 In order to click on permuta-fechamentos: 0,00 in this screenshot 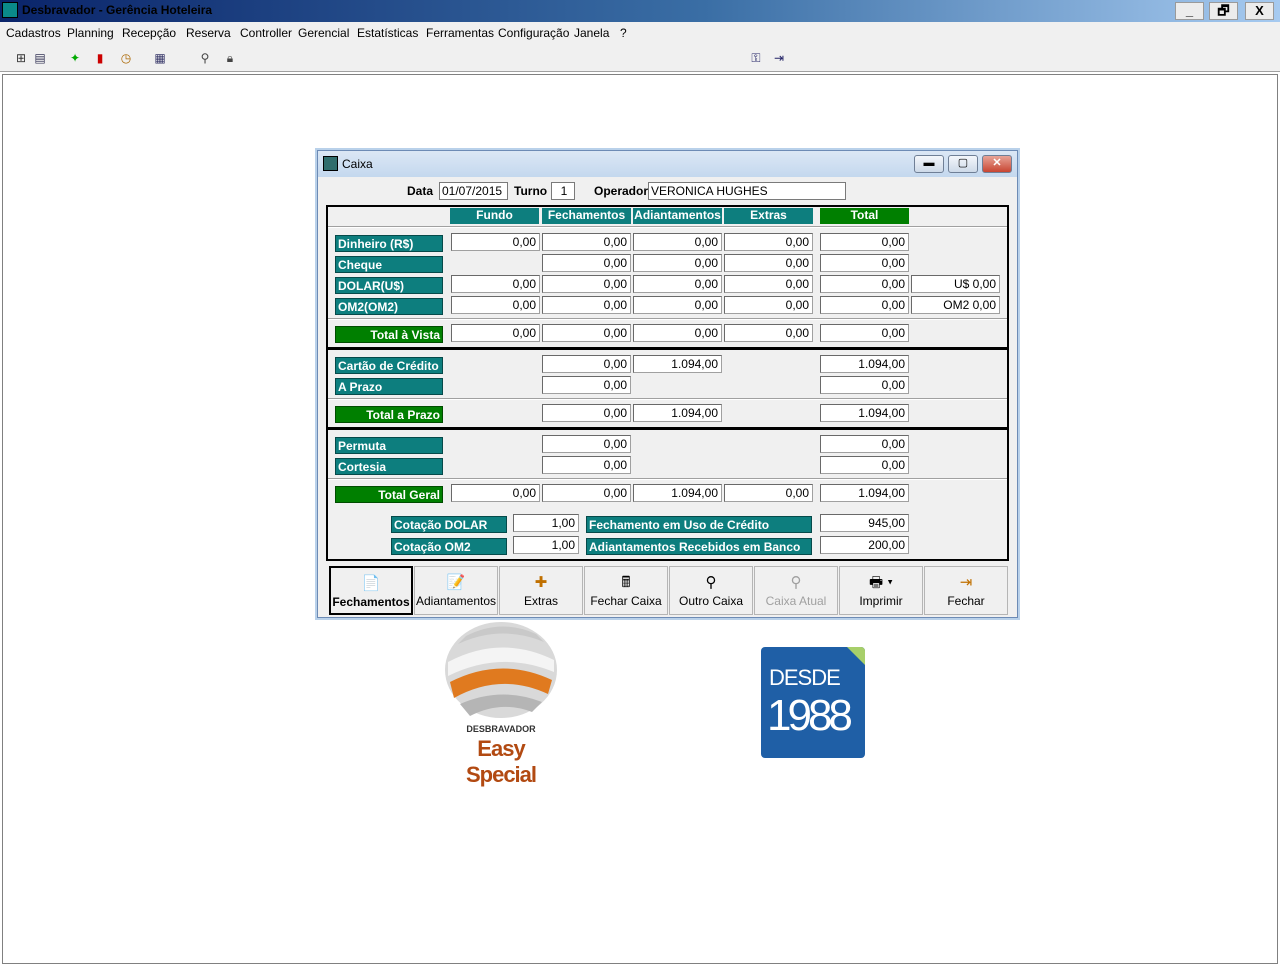, I will do `click(586, 444)`.